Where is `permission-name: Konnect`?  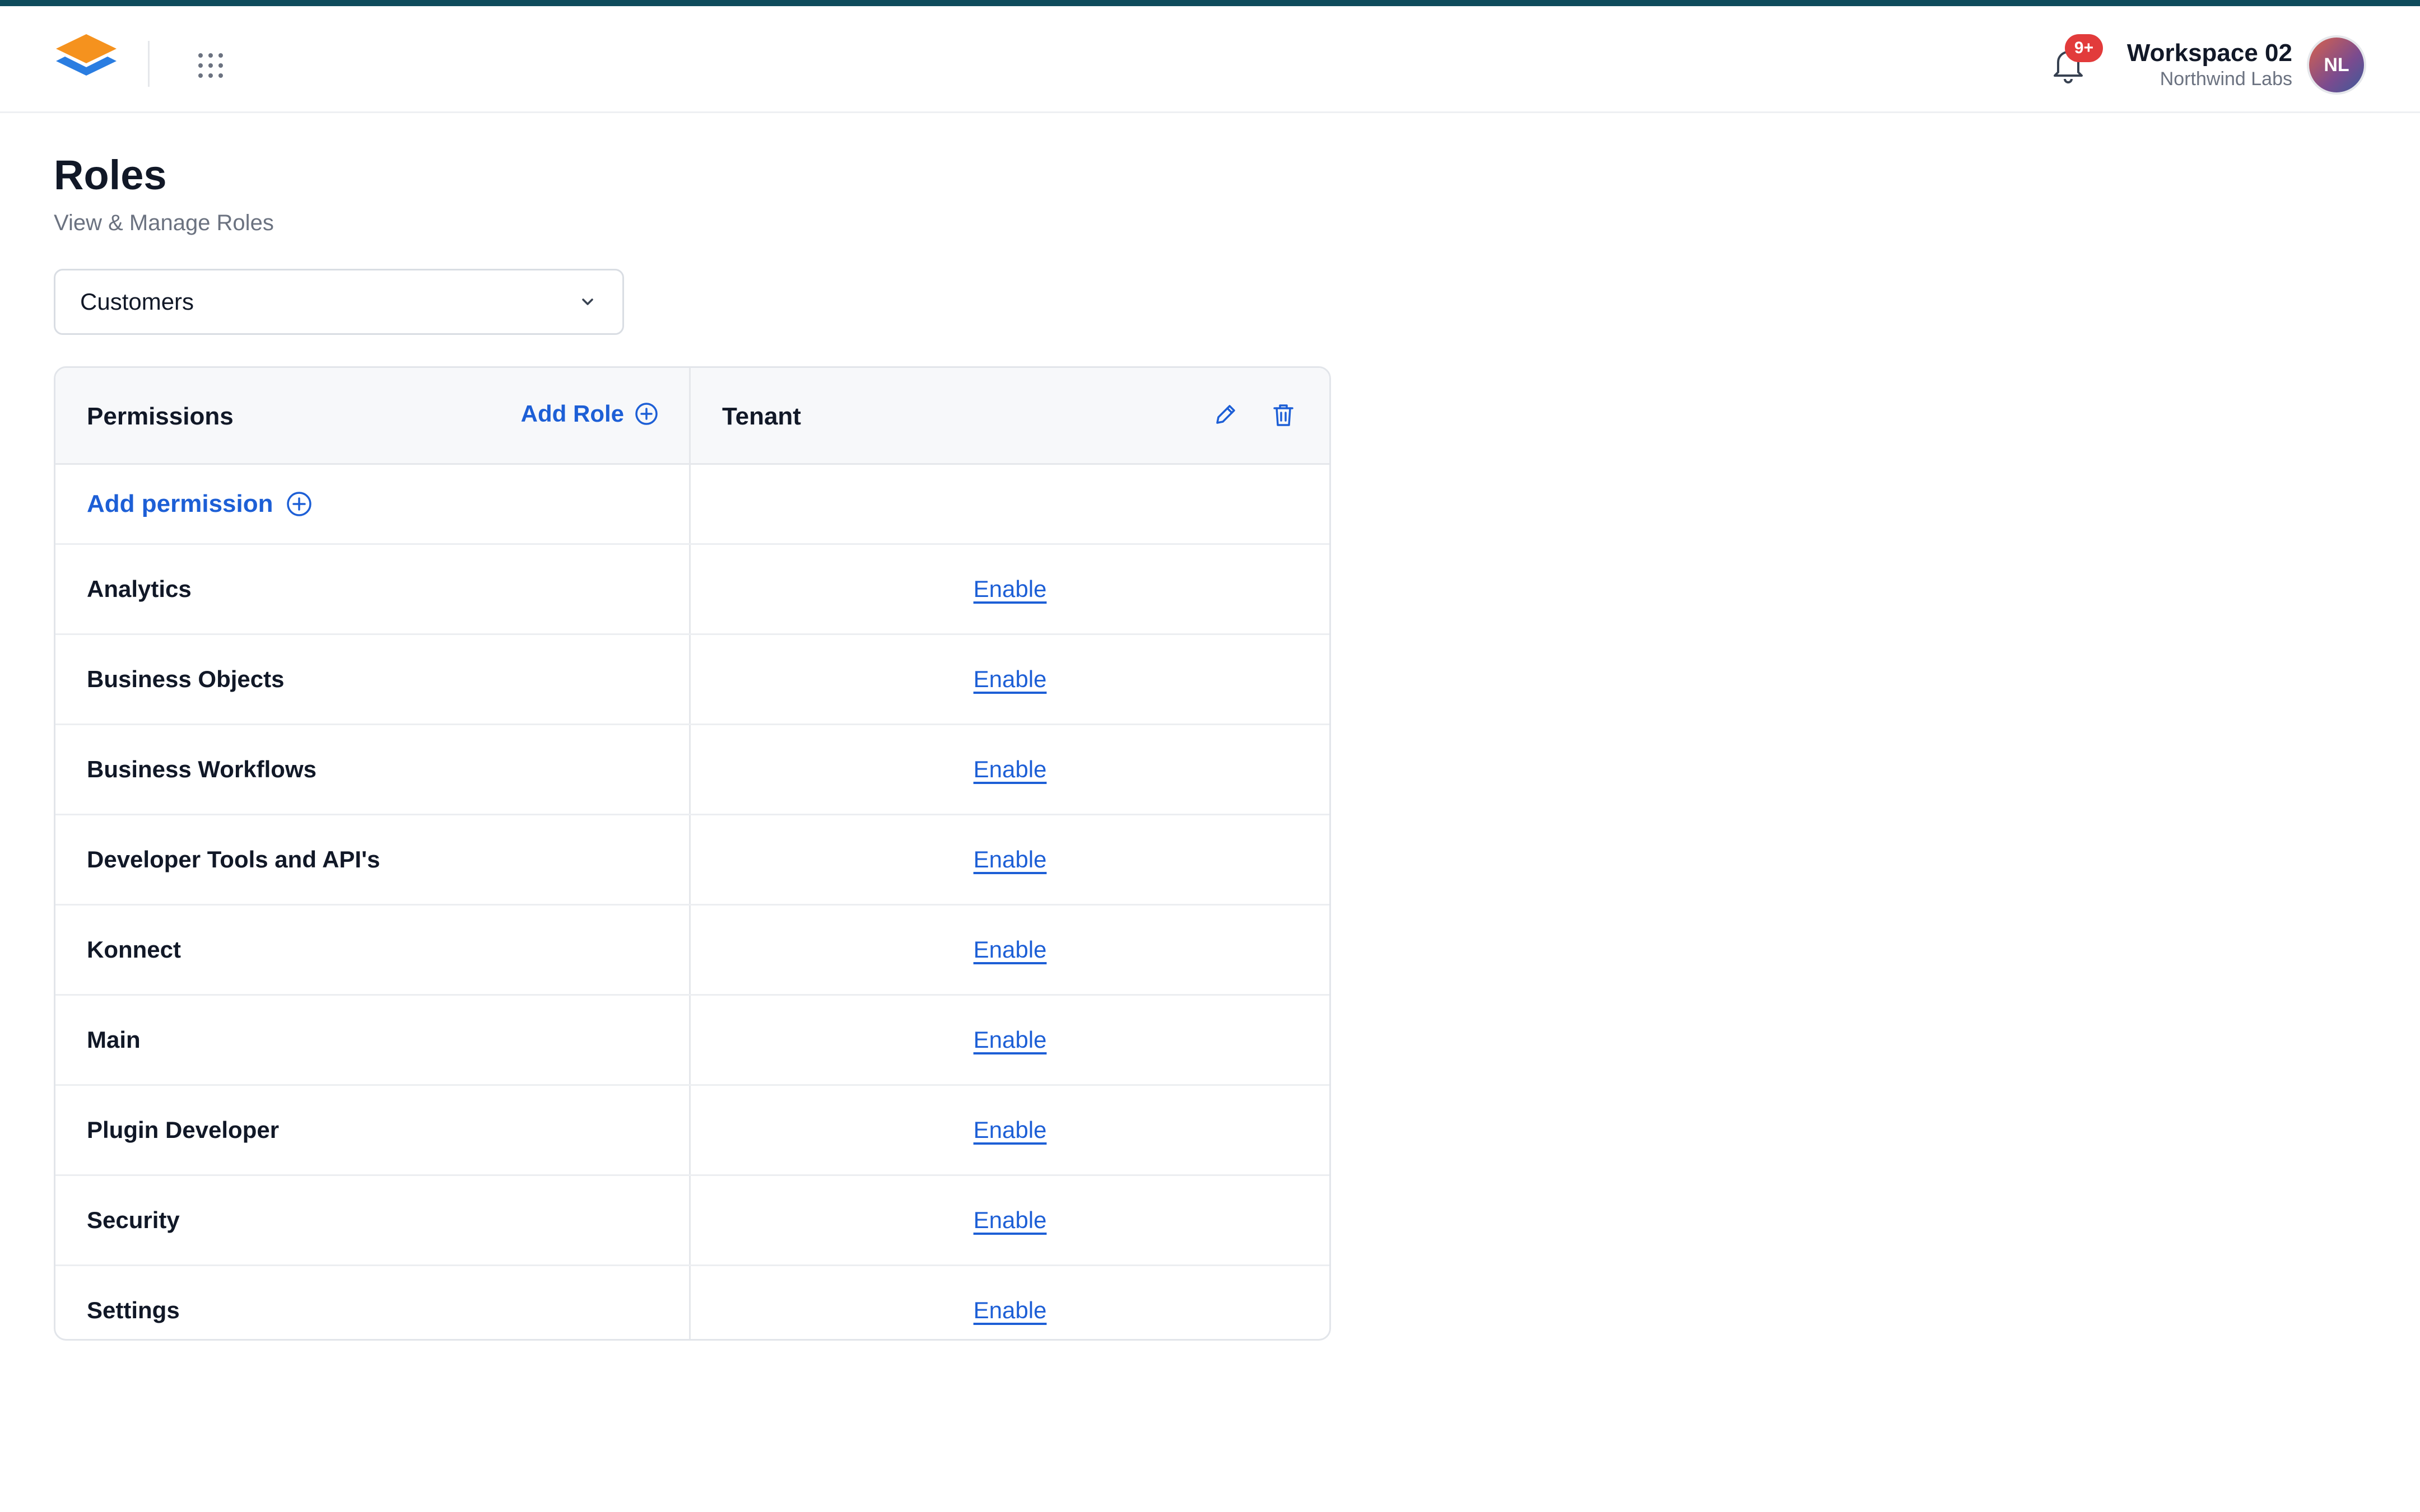
permission-name: Konnect is located at coordinates (134, 950).